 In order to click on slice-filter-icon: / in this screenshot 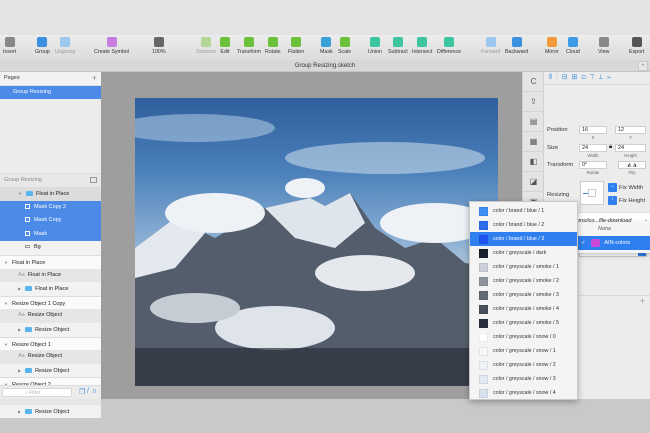, I will do `click(88, 391)`.